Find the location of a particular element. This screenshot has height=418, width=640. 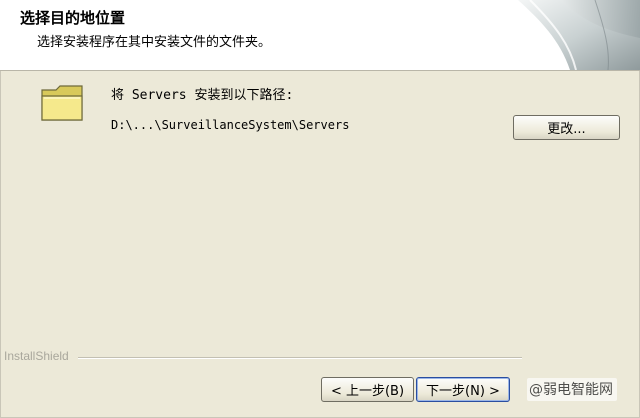

installshield-brand: InstallShield is located at coordinates (38, 356).